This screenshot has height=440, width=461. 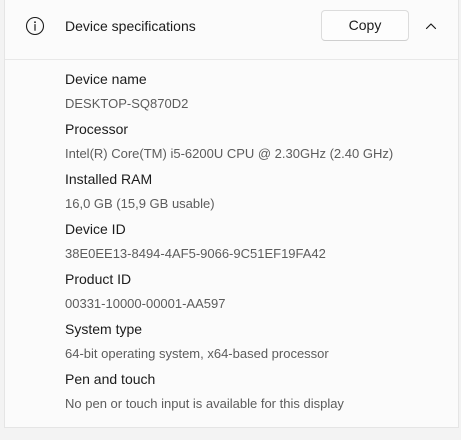 I want to click on spec-label: System type, so click(x=104, y=329).